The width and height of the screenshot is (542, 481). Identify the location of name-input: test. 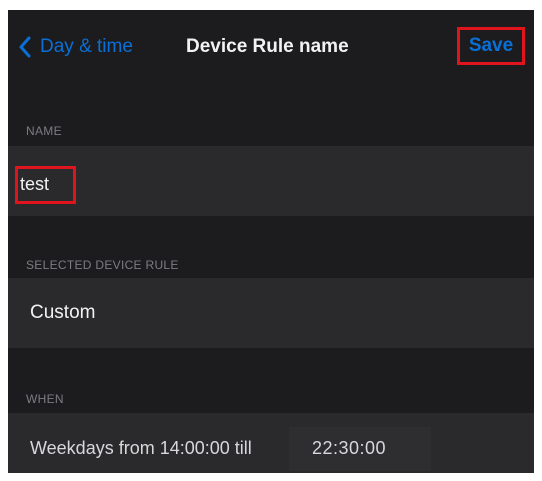
(34, 184).